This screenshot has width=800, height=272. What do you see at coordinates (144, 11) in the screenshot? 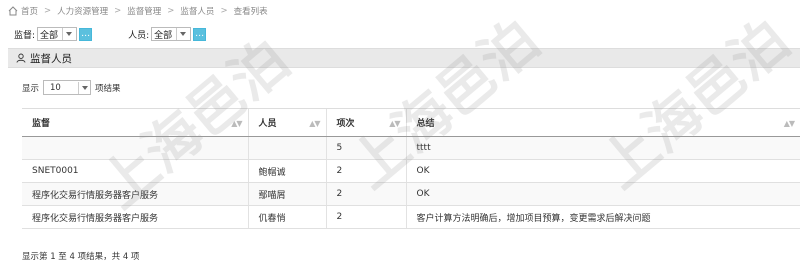
I see `breadcrumb-item-supervision: 监督管理` at bounding box center [144, 11].